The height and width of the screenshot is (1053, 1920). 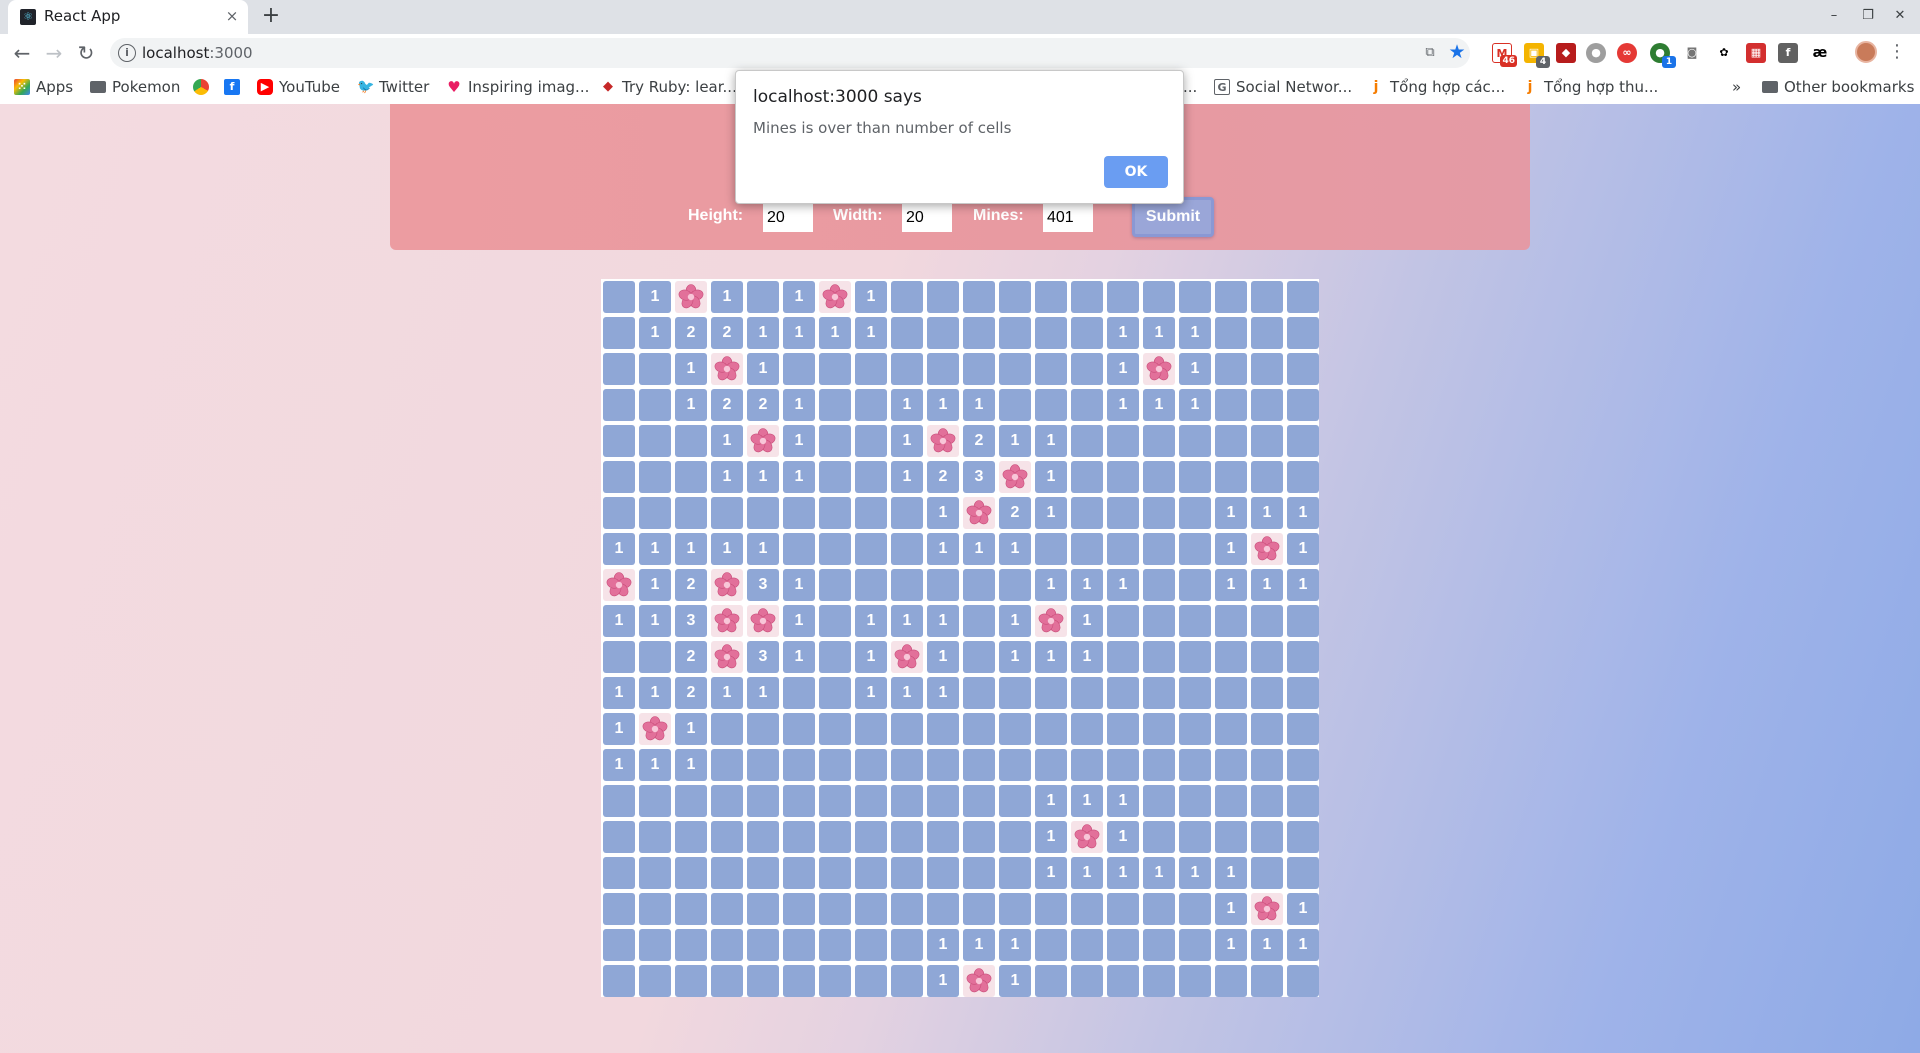 I want to click on bookmark-youtube: ▶ YouTube, so click(x=298, y=87).